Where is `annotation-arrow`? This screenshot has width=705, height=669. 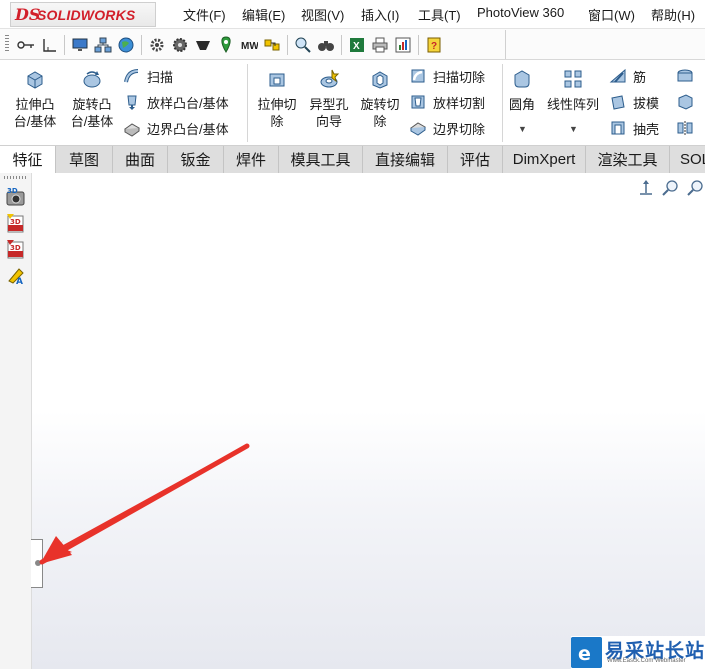
annotation-arrow is located at coordinates (144, 504).